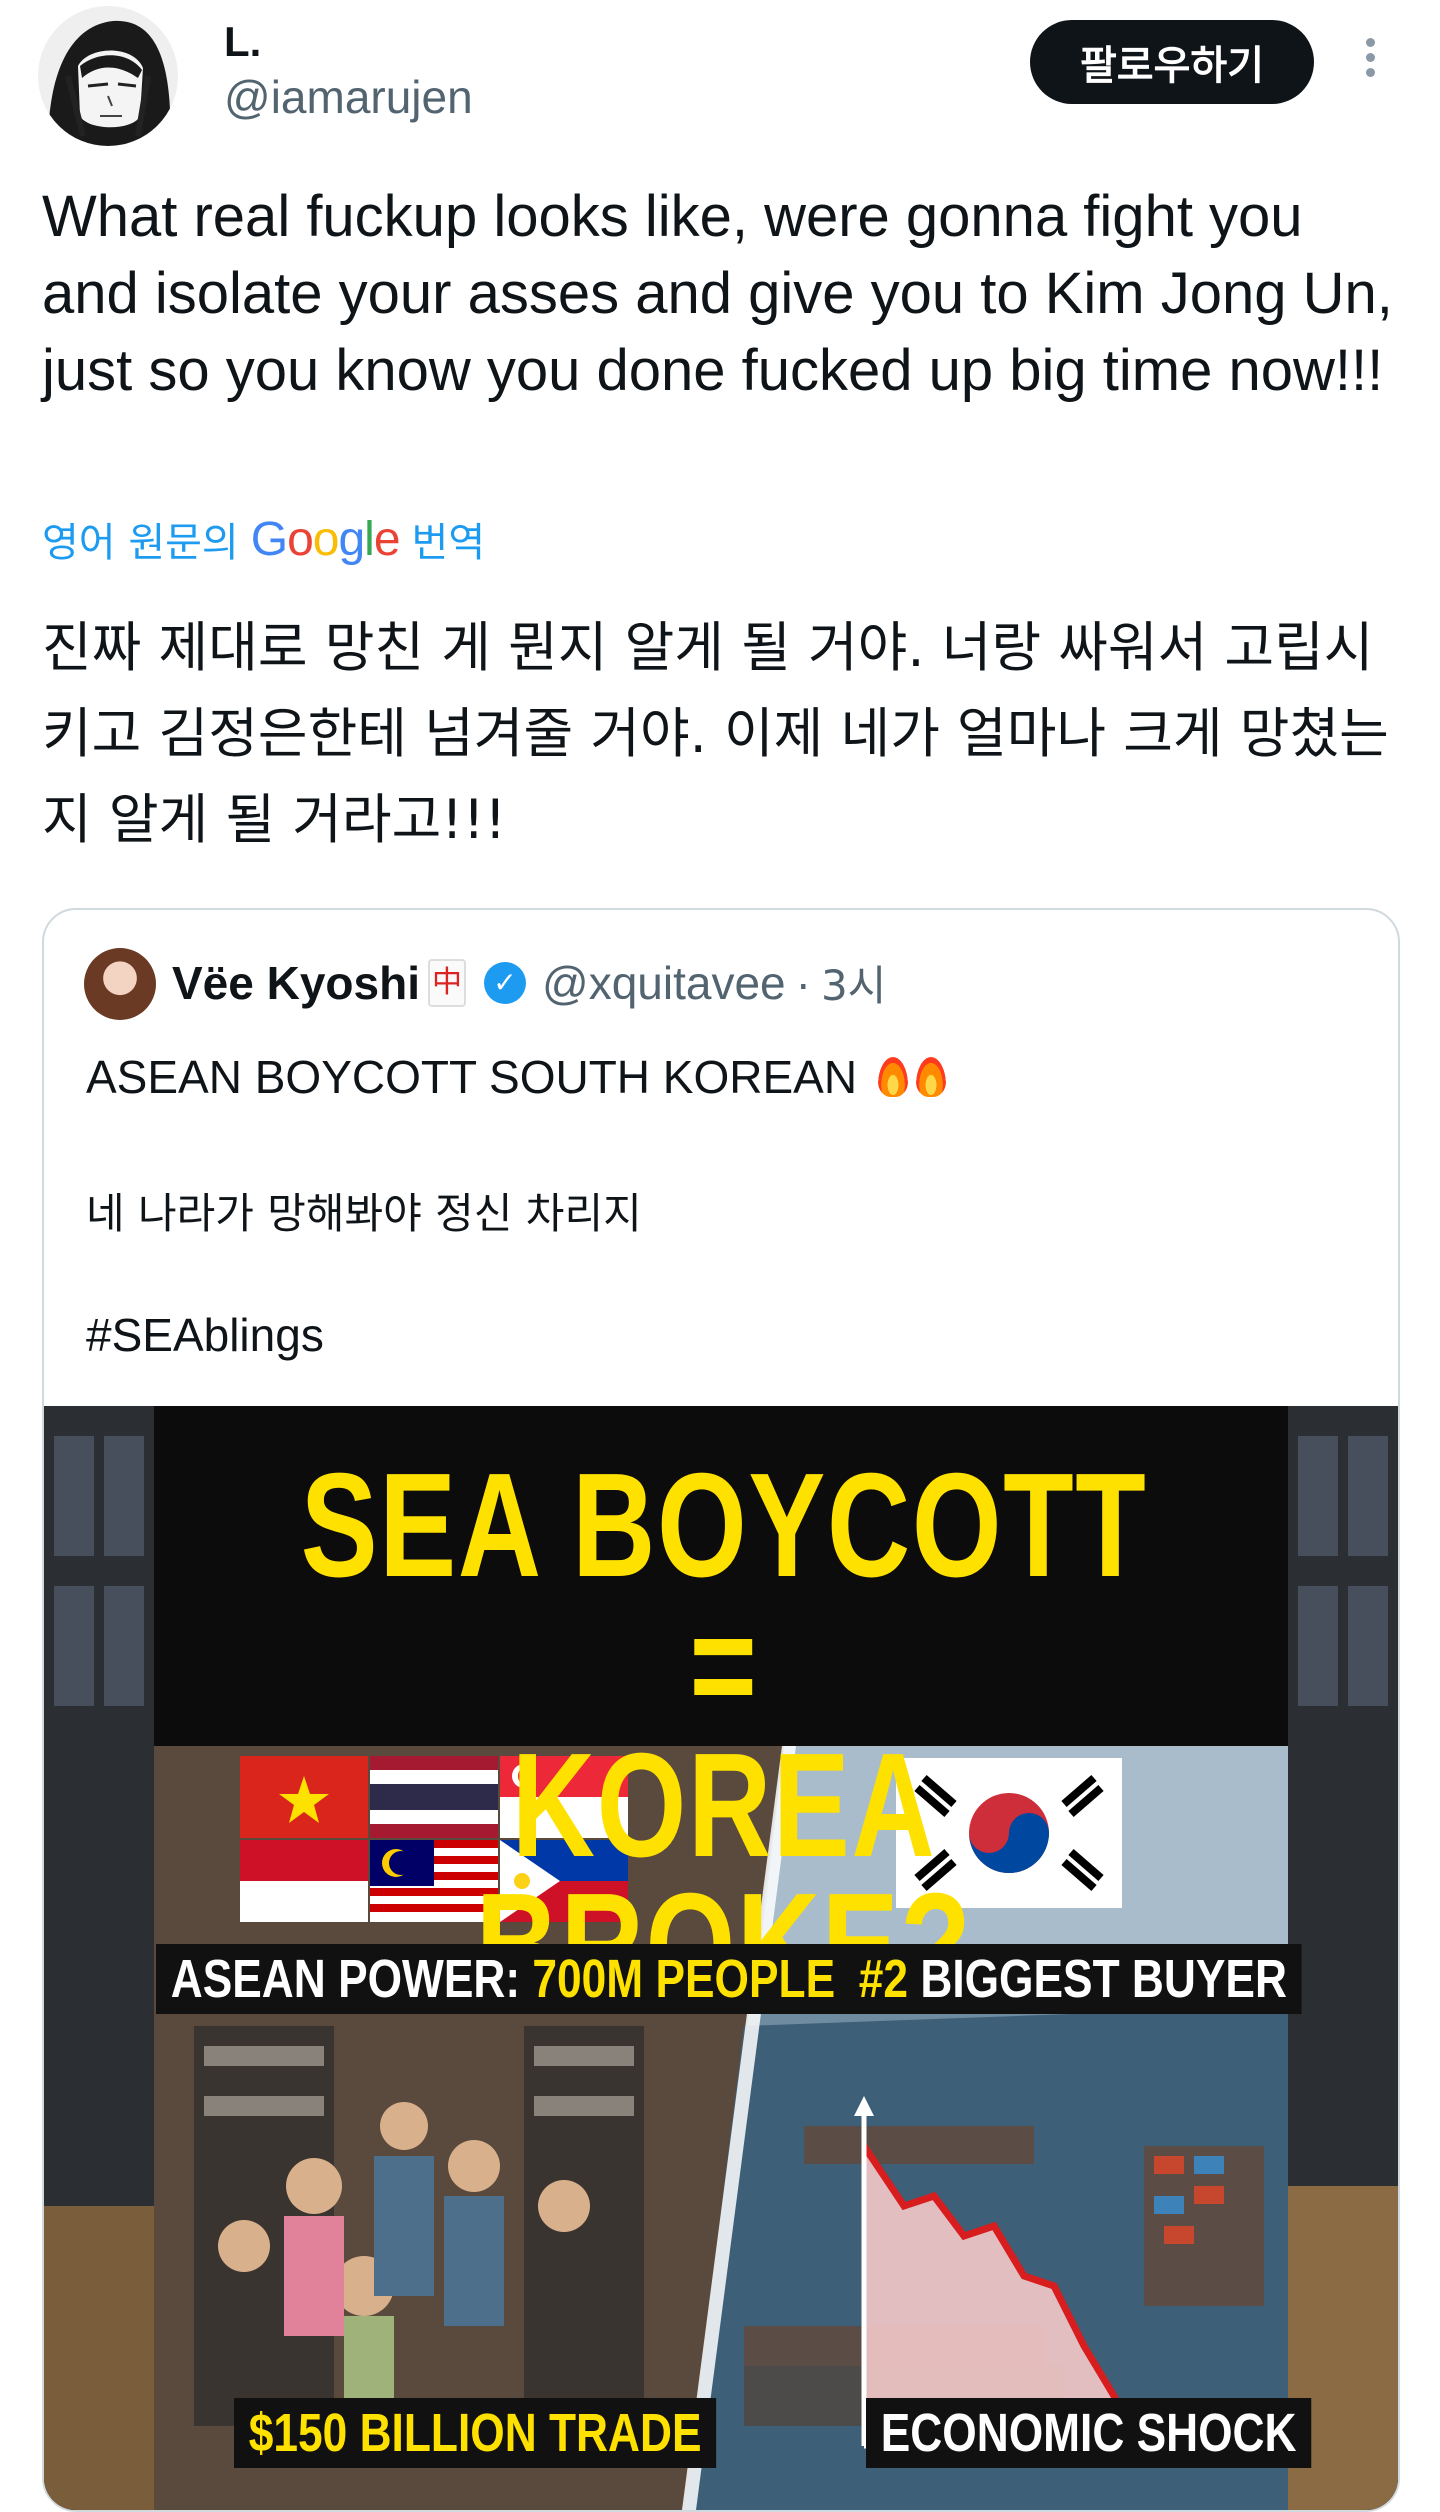 The image size is (1440, 2512). I want to click on asean-power-label: ASEAN POWER: 700M PEOPLE, so click(503, 1979).